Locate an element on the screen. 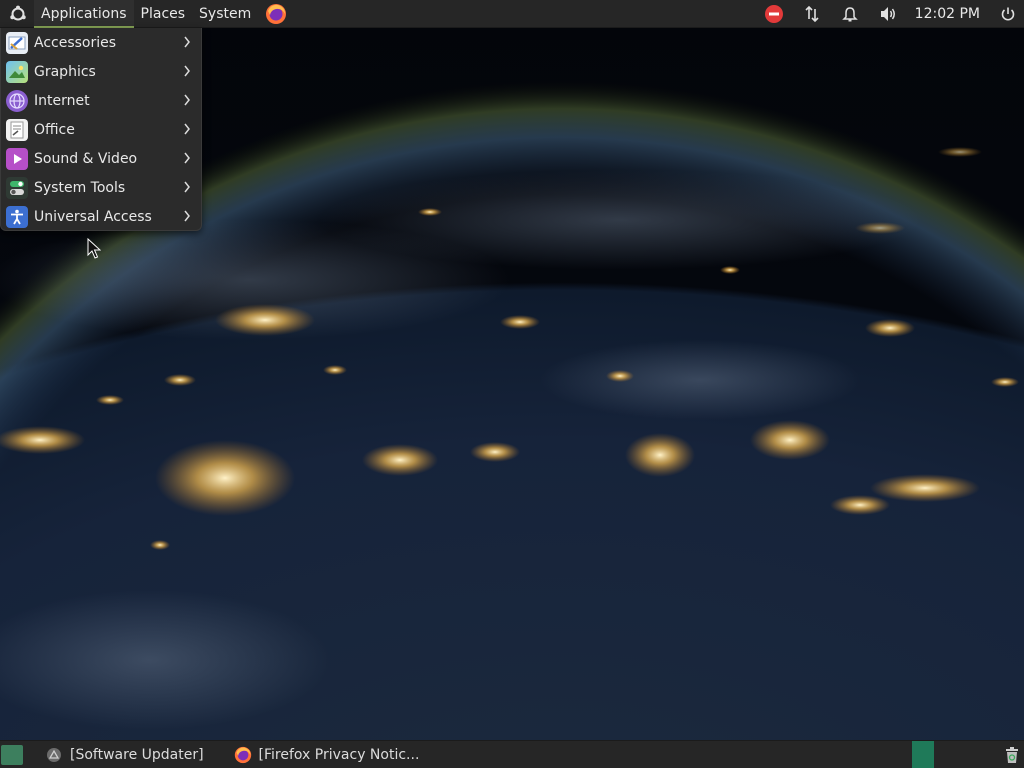 Image resolution: width=1024 pixels, height=768 pixels. show-desktop-button is located at coordinates (12, 754).